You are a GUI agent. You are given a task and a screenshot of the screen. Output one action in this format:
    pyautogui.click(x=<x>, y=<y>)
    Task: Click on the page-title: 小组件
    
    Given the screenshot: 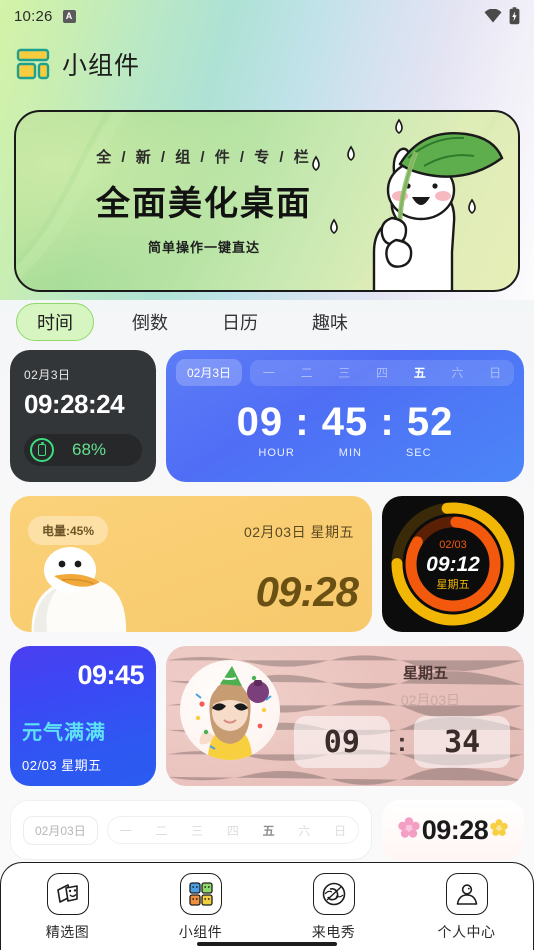 What is the action you would take?
    pyautogui.click(x=101, y=66)
    